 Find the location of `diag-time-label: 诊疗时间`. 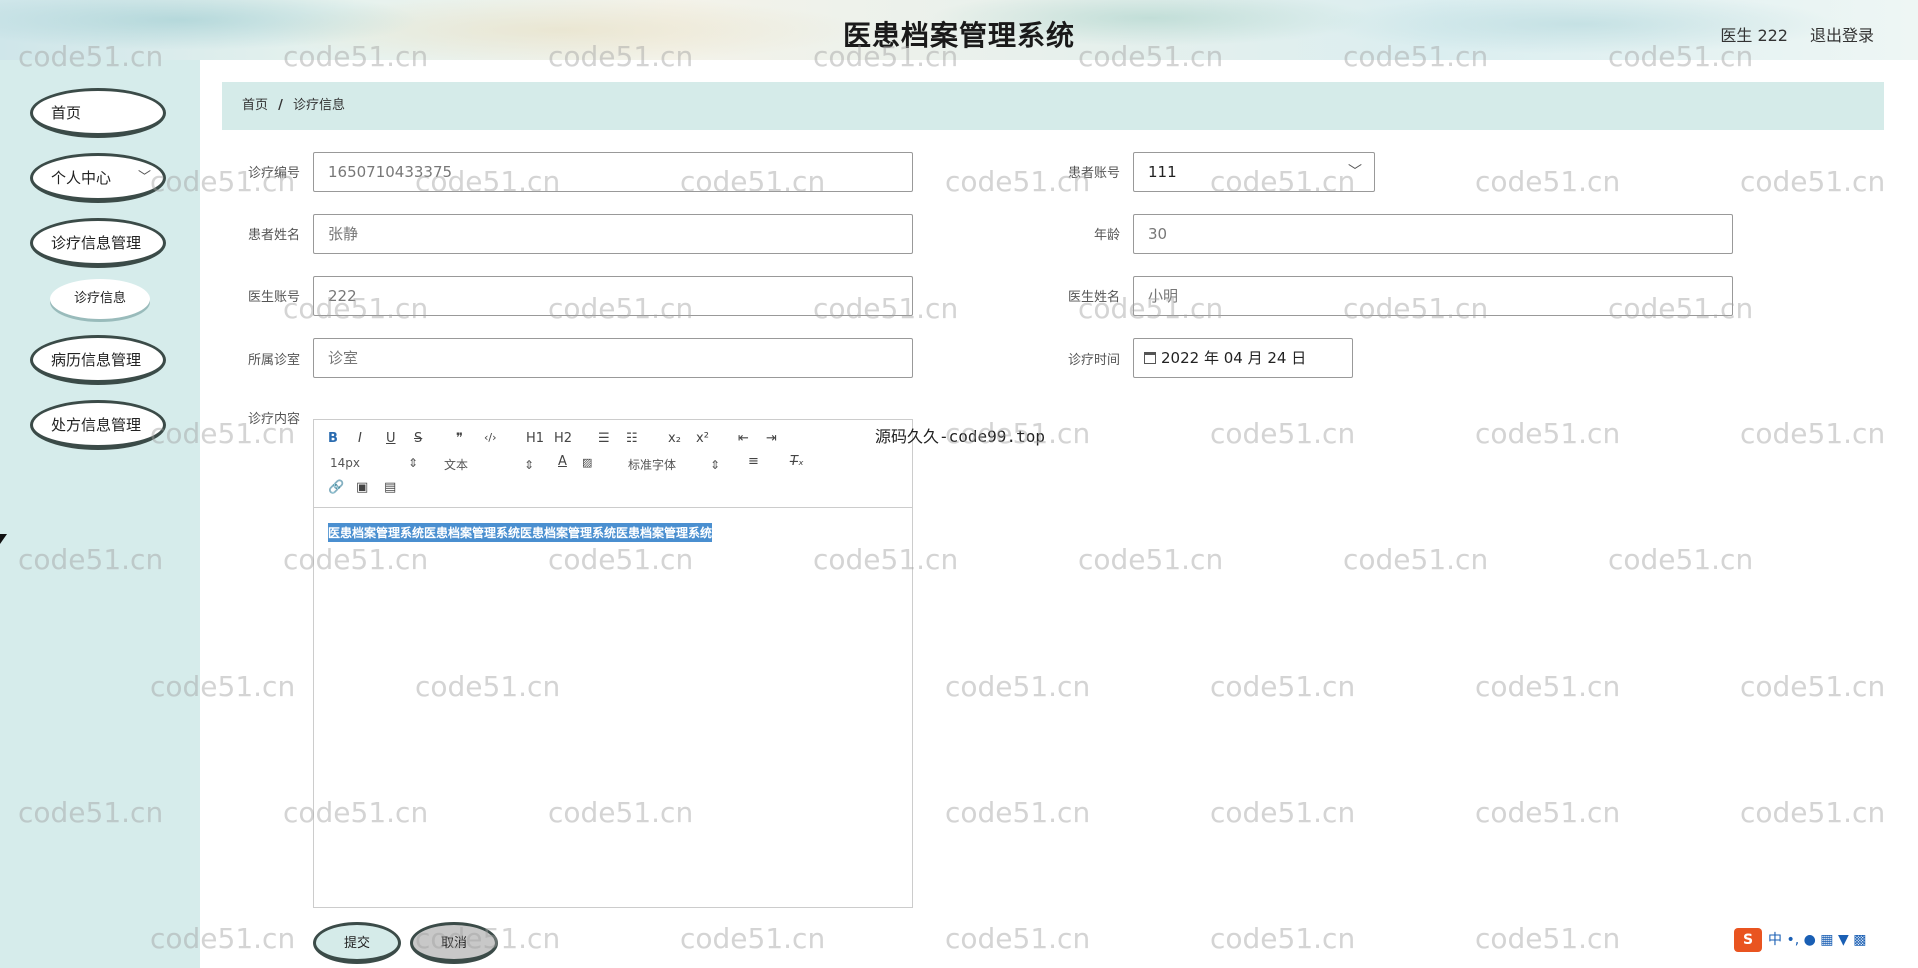

diag-time-label: 诊疗时间 is located at coordinates (1093, 360).